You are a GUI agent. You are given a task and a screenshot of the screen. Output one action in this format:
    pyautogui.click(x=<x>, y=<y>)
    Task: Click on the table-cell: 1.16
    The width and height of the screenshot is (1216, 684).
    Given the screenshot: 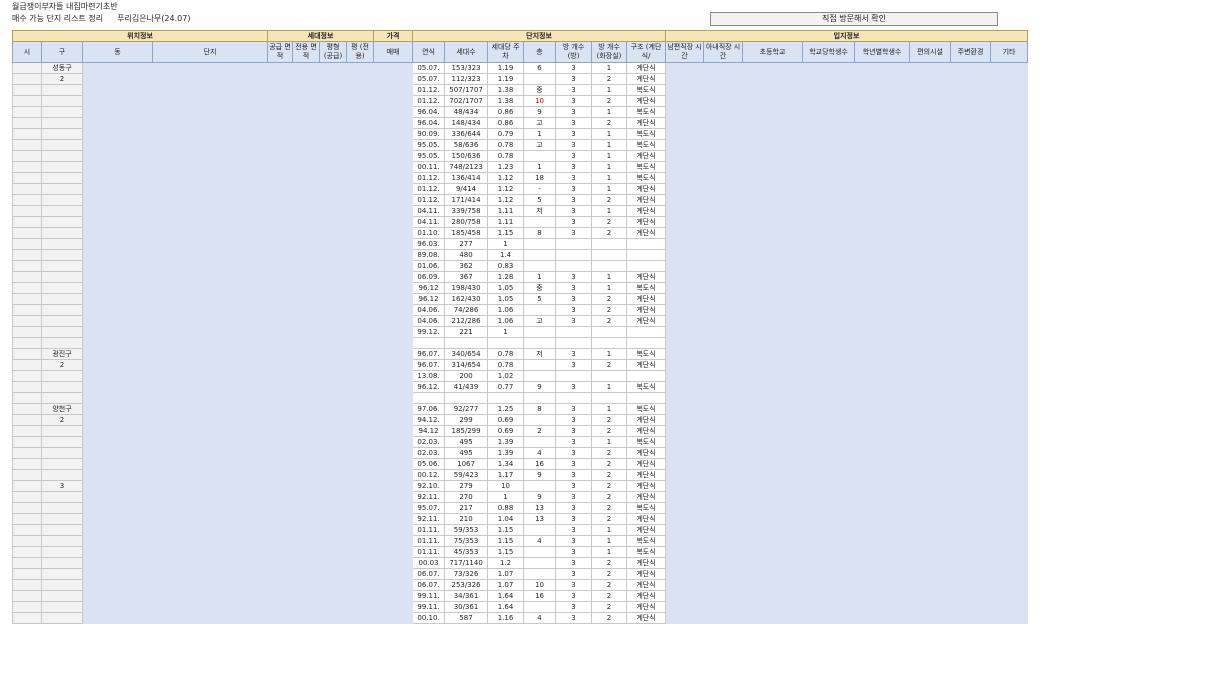 What is the action you would take?
    pyautogui.click(x=506, y=618)
    